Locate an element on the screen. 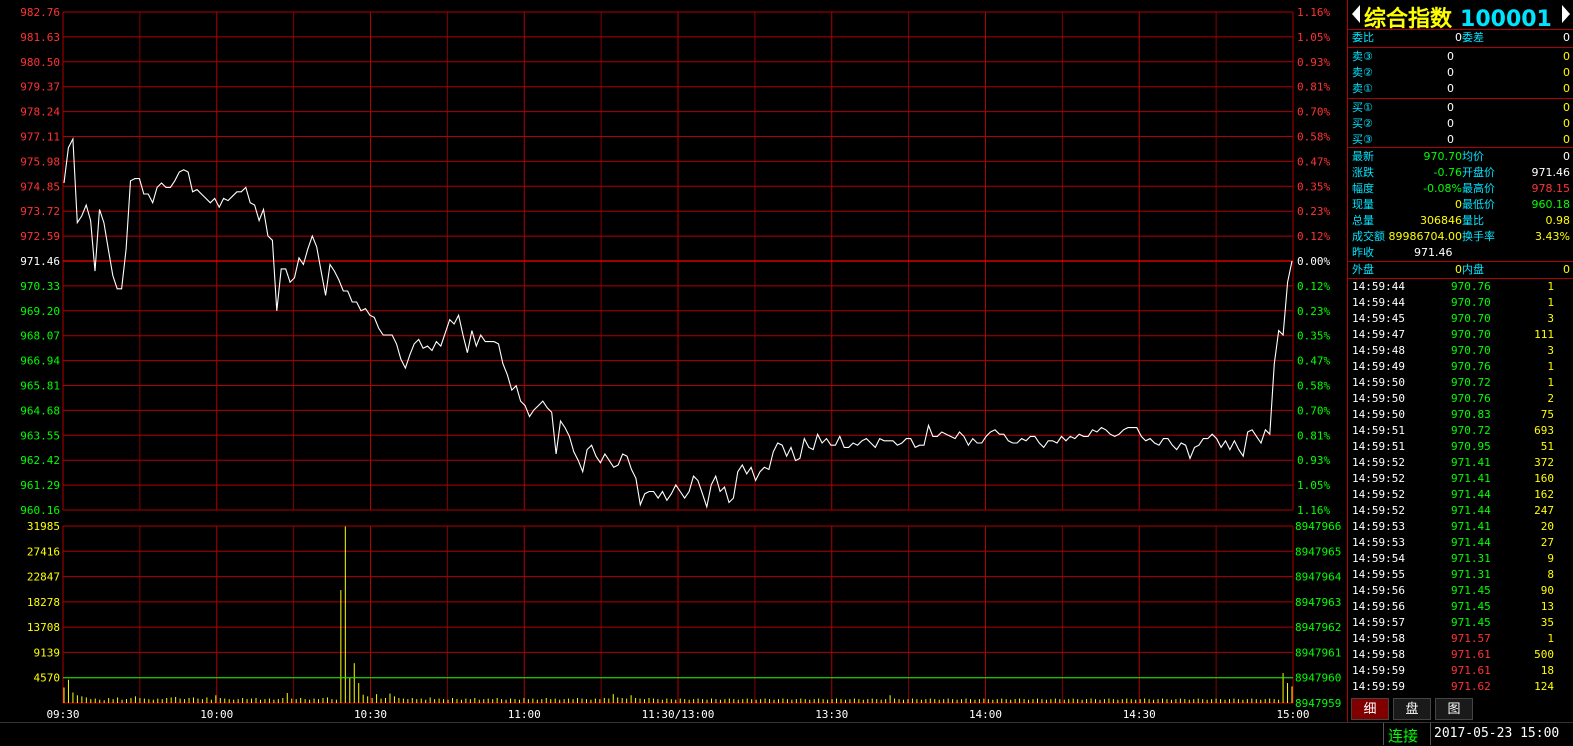  pct-tick-label: 0.47% is located at coordinates (1313, 361).